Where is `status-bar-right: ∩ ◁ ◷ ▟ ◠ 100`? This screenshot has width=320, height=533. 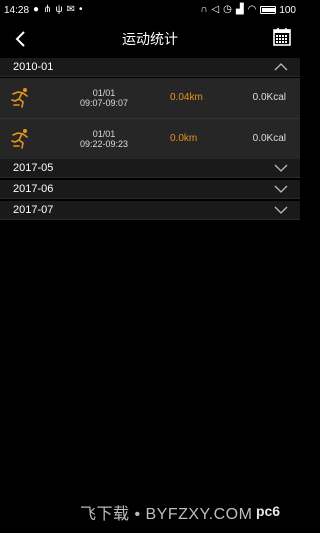
status-bar-right: ∩ ◁ ◷ ▟ ◠ 100 is located at coordinates (248, 10).